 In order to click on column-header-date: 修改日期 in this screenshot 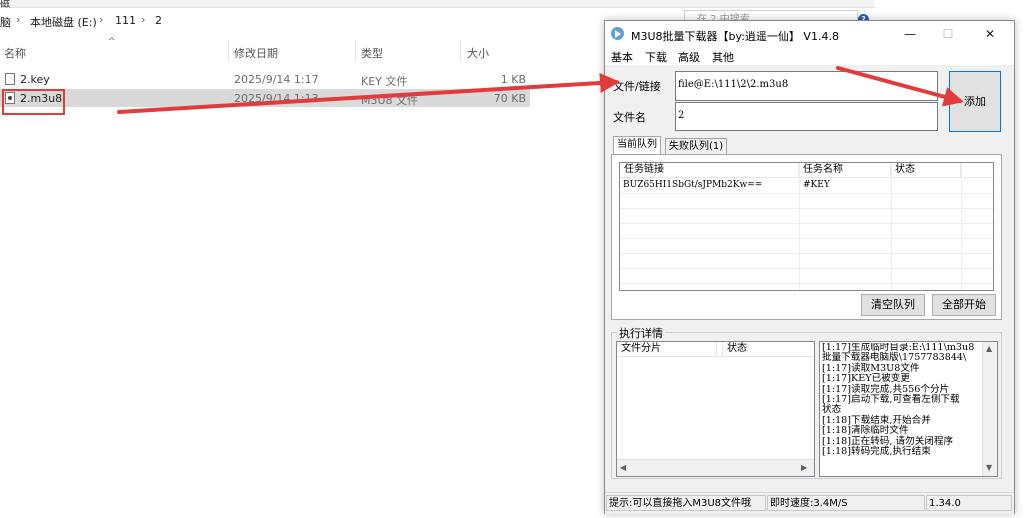, I will do `click(256, 53)`.